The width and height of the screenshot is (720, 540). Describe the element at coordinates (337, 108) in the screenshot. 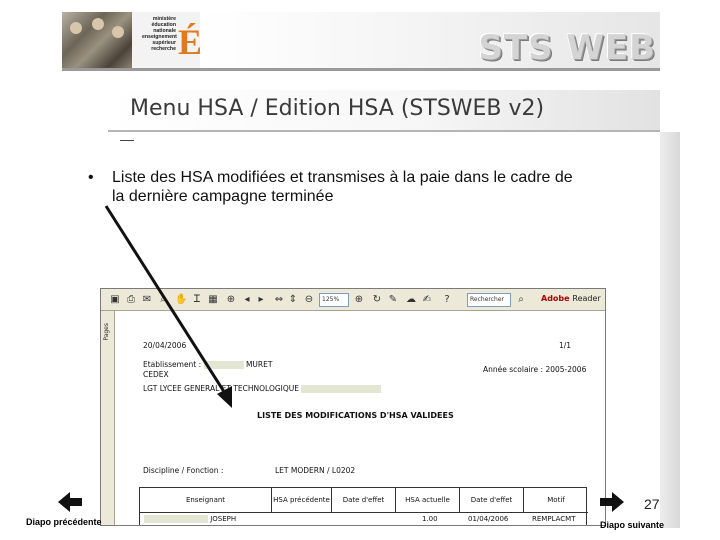

I see `slide-title: Menu HSA / Edition HSA (STSWEB v2)` at that location.